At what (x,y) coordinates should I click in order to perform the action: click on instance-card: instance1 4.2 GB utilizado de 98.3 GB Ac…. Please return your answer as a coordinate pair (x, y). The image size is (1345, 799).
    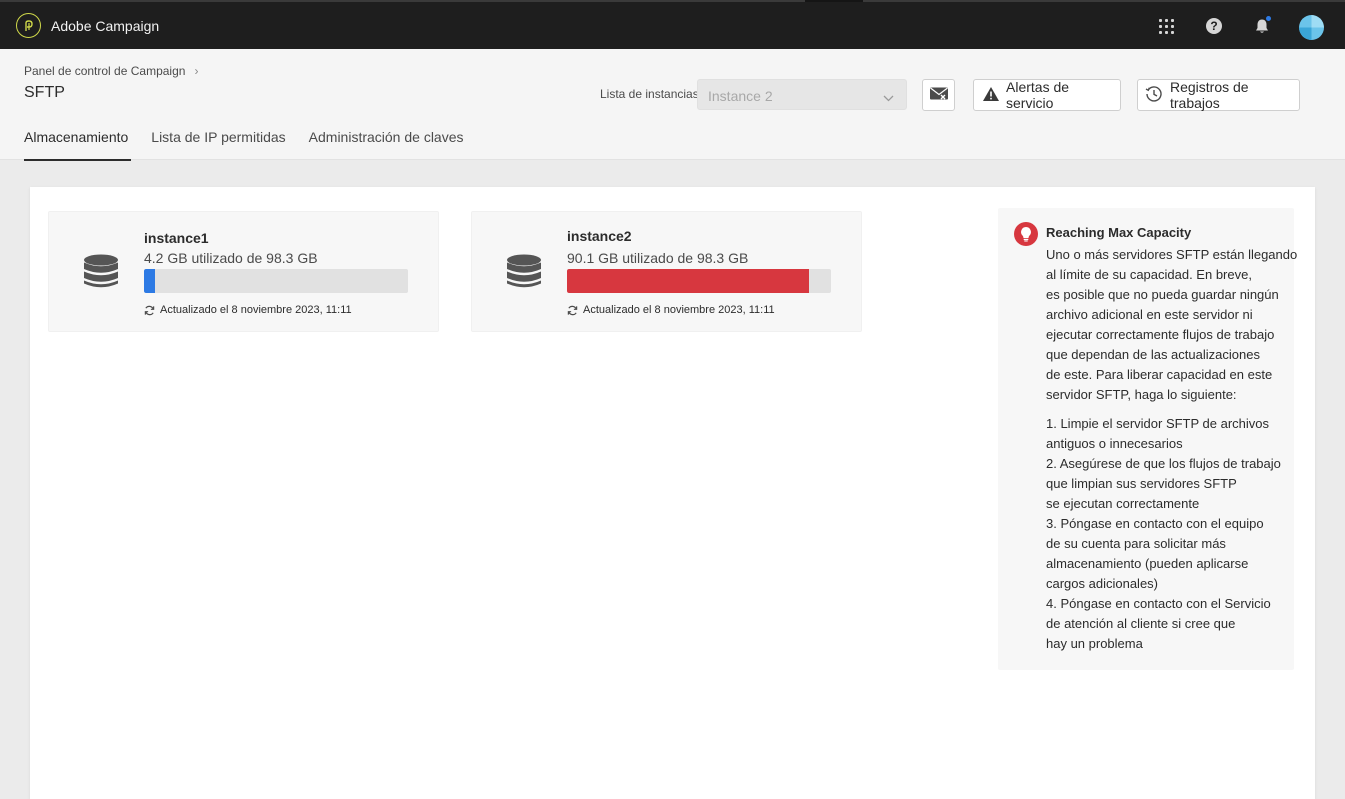
    Looking at the image, I should click on (243, 271).